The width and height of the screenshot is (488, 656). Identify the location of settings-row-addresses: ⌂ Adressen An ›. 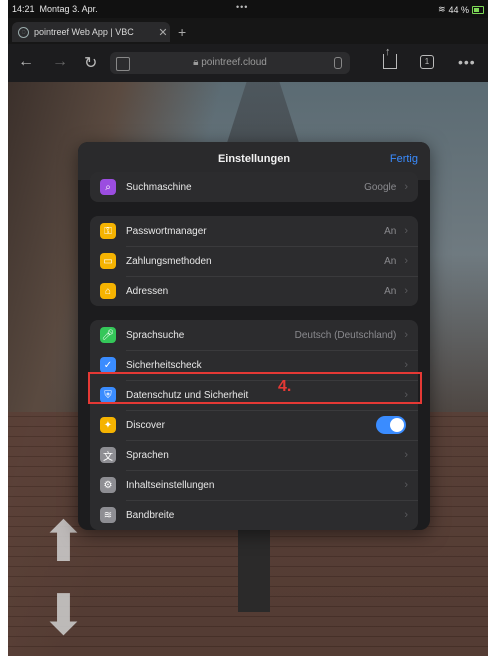
(254, 291).